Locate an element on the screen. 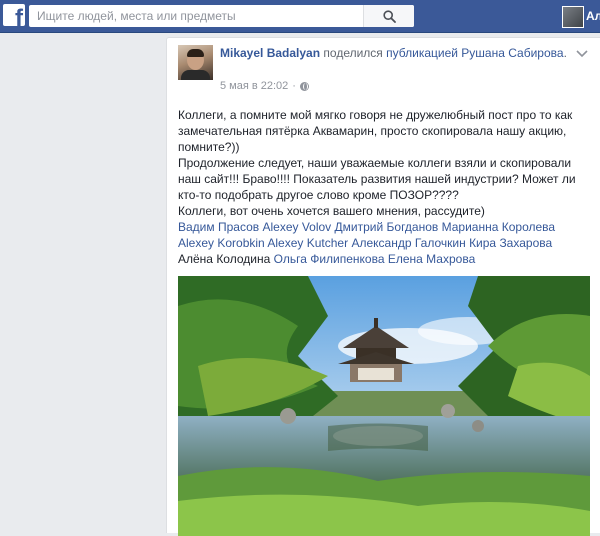 This screenshot has width=600, height=536. search-box is located at coordinates (221, 16).